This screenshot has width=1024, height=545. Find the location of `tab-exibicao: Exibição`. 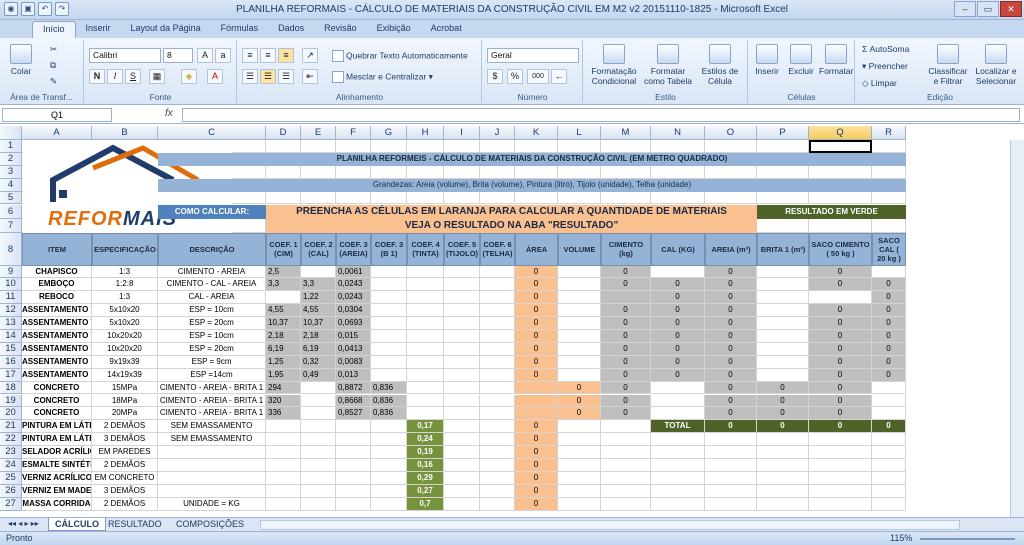

tab-exibicao: Exibição is located at coordinates (394, 29).